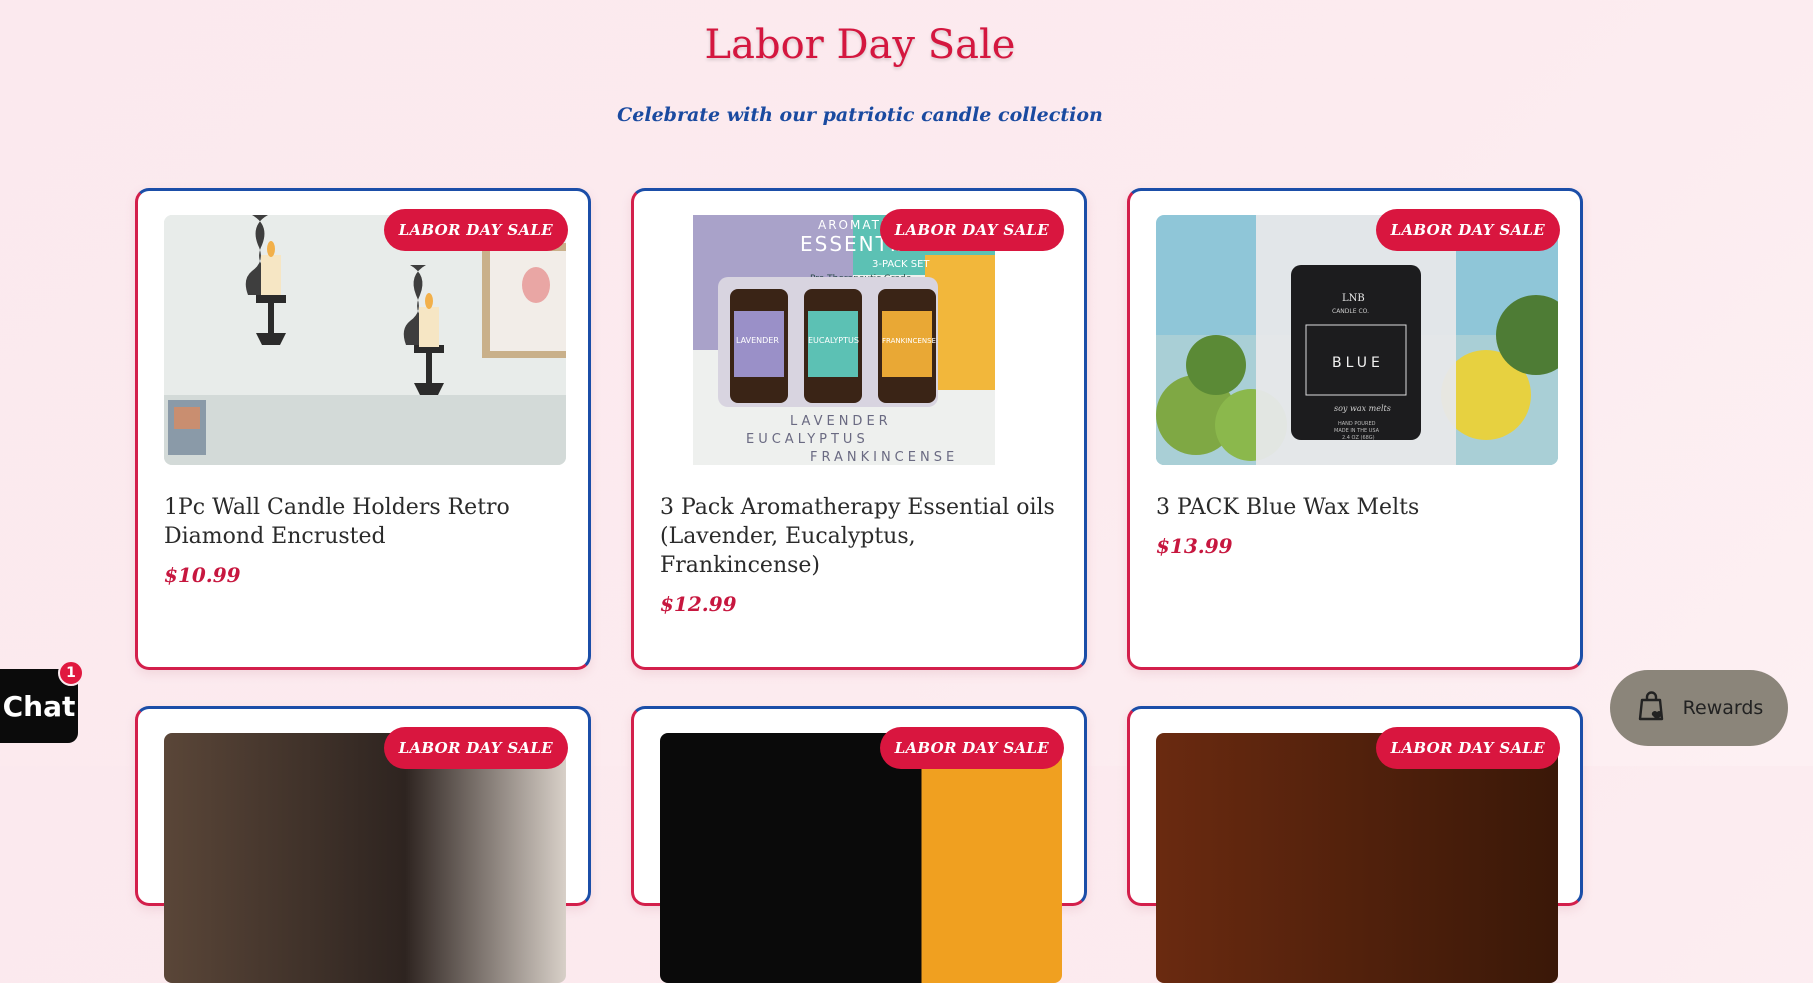 This screenshot has height=983, width=1813. What do you see at coordinates (841, 421) in the screenshot?
I see `oils-bottom-line-1: LAVENDER` at bounding box center [841, 421].